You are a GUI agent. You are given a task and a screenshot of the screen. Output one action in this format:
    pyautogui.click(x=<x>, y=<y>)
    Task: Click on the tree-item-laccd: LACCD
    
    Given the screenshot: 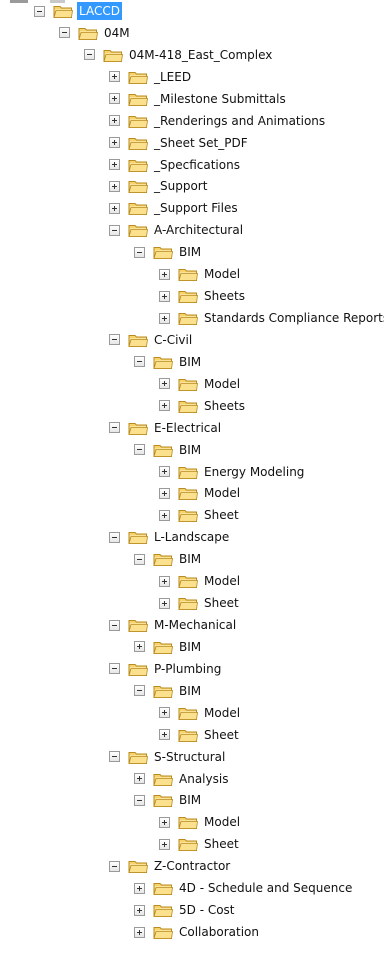 What is the action you would take?
    pyautogui.click(x=78, y=11)
    